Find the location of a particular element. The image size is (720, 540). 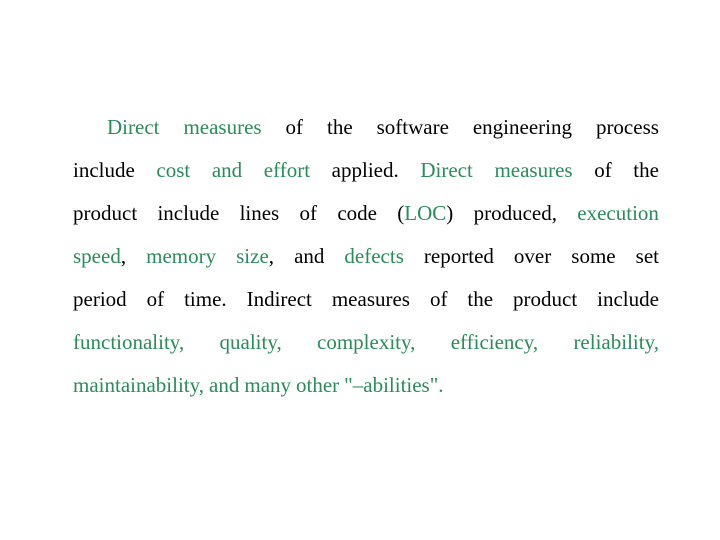

highlighted-term: reliability, is located at coordinates (616, 342).